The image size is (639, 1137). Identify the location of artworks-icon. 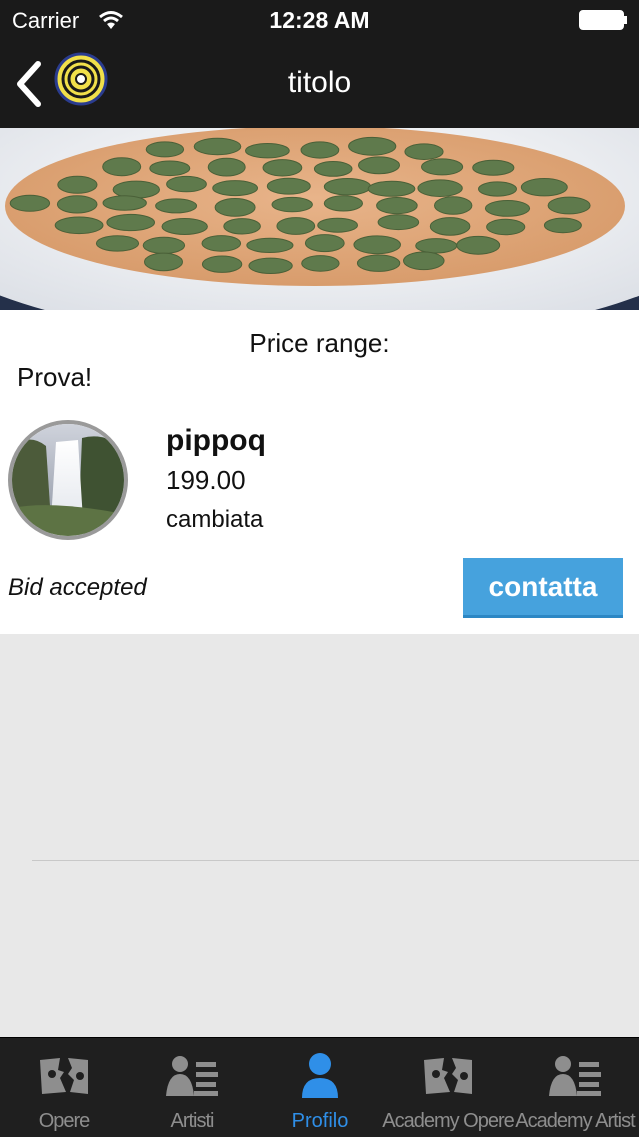
(64, 1076).